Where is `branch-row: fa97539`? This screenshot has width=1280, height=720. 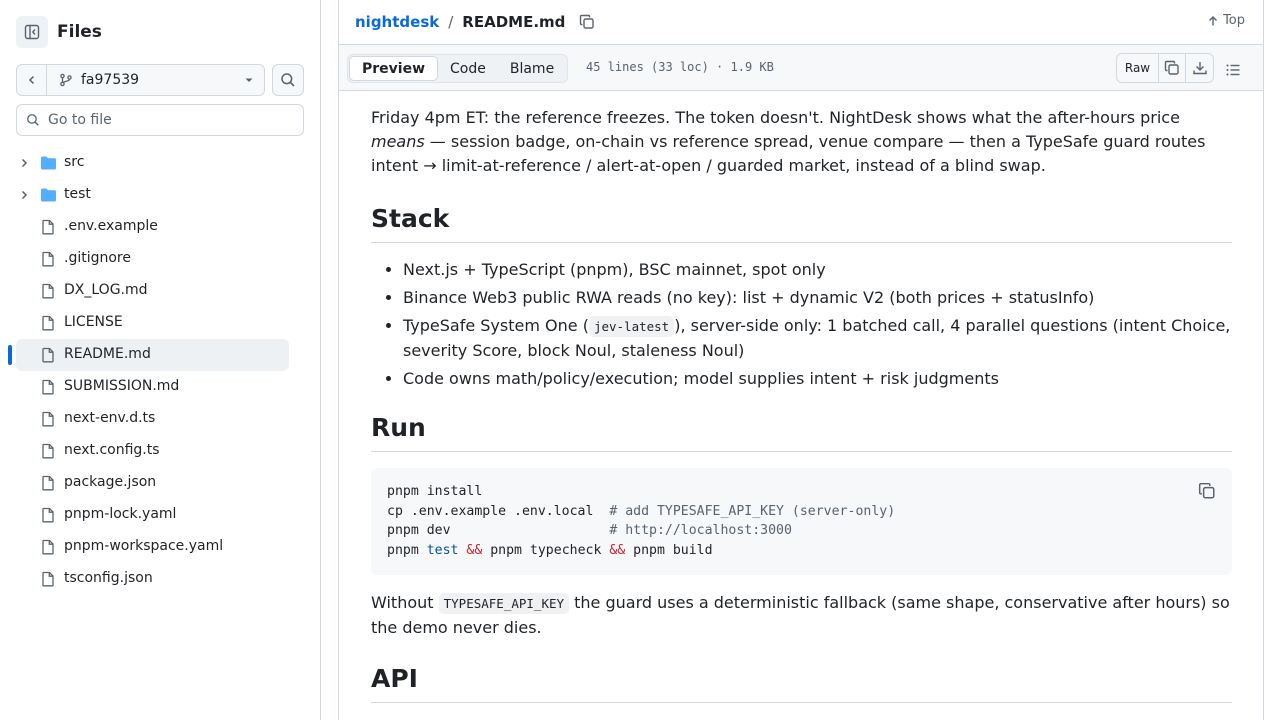 branch-row: fa97539 is located at coordinates (160, 80).